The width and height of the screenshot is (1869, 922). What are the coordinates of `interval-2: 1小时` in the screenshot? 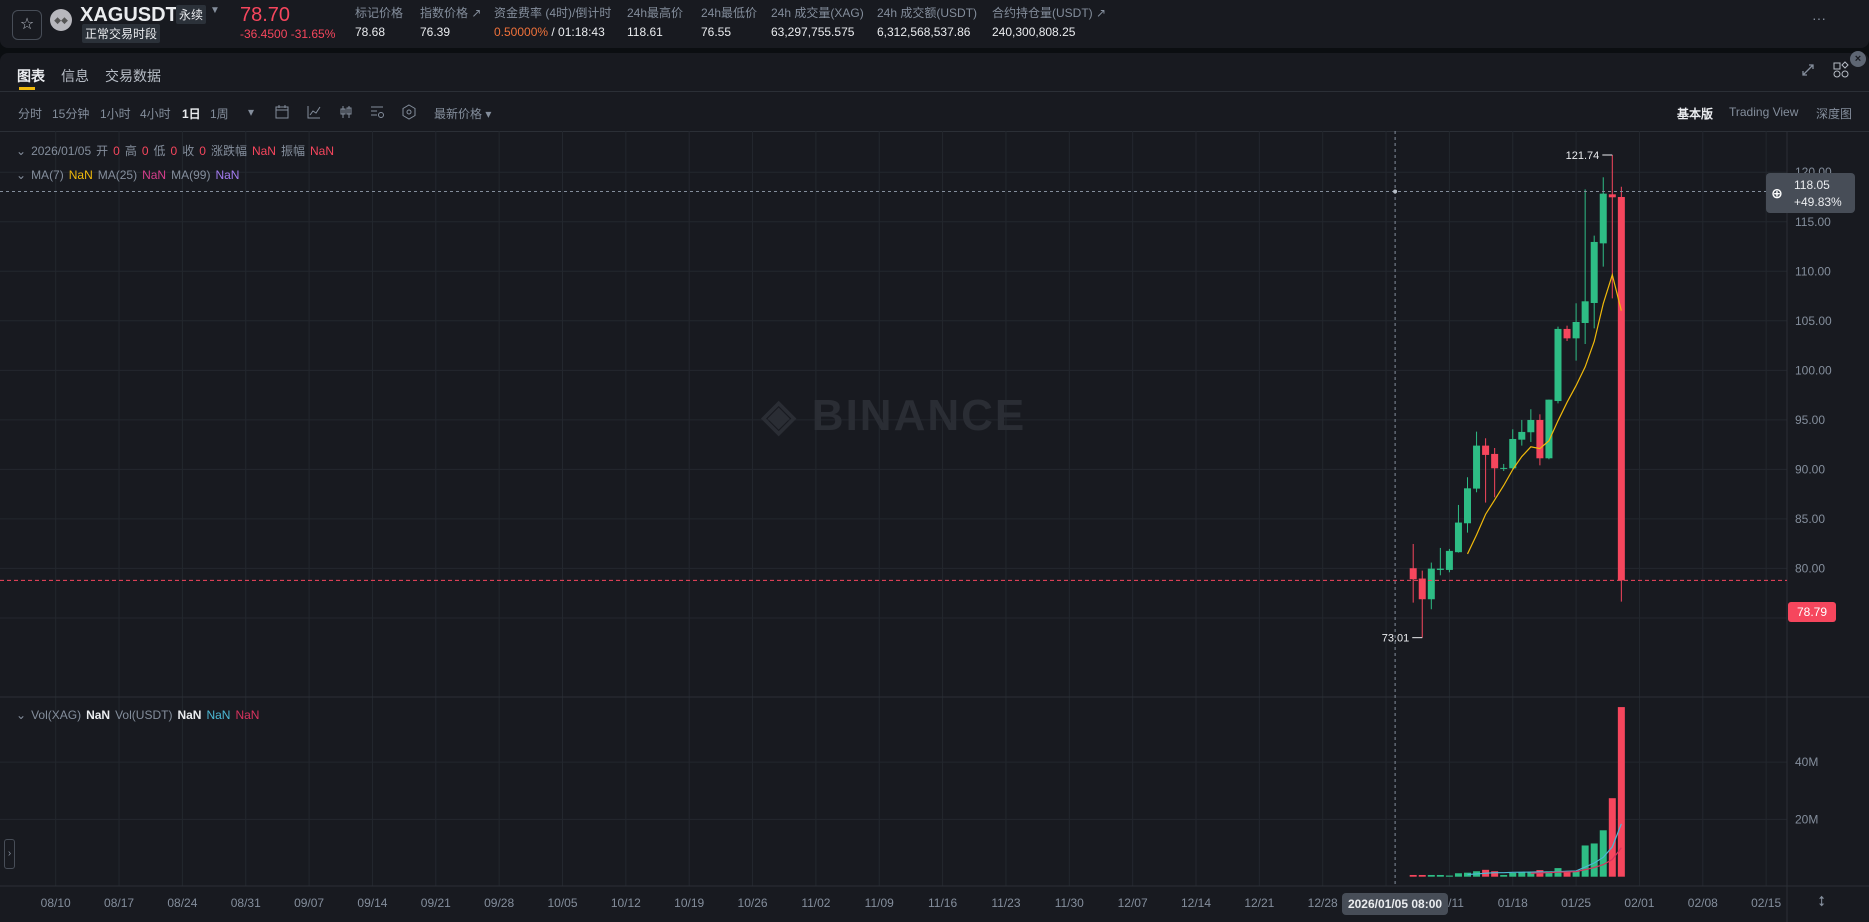 It's located at (115, 113).